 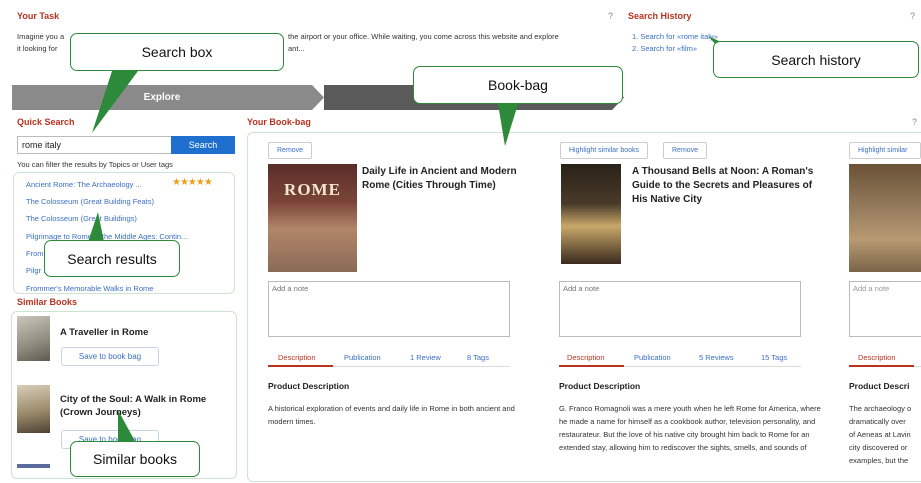 I want to click on book1-note-input, so click(x=389, y=309).